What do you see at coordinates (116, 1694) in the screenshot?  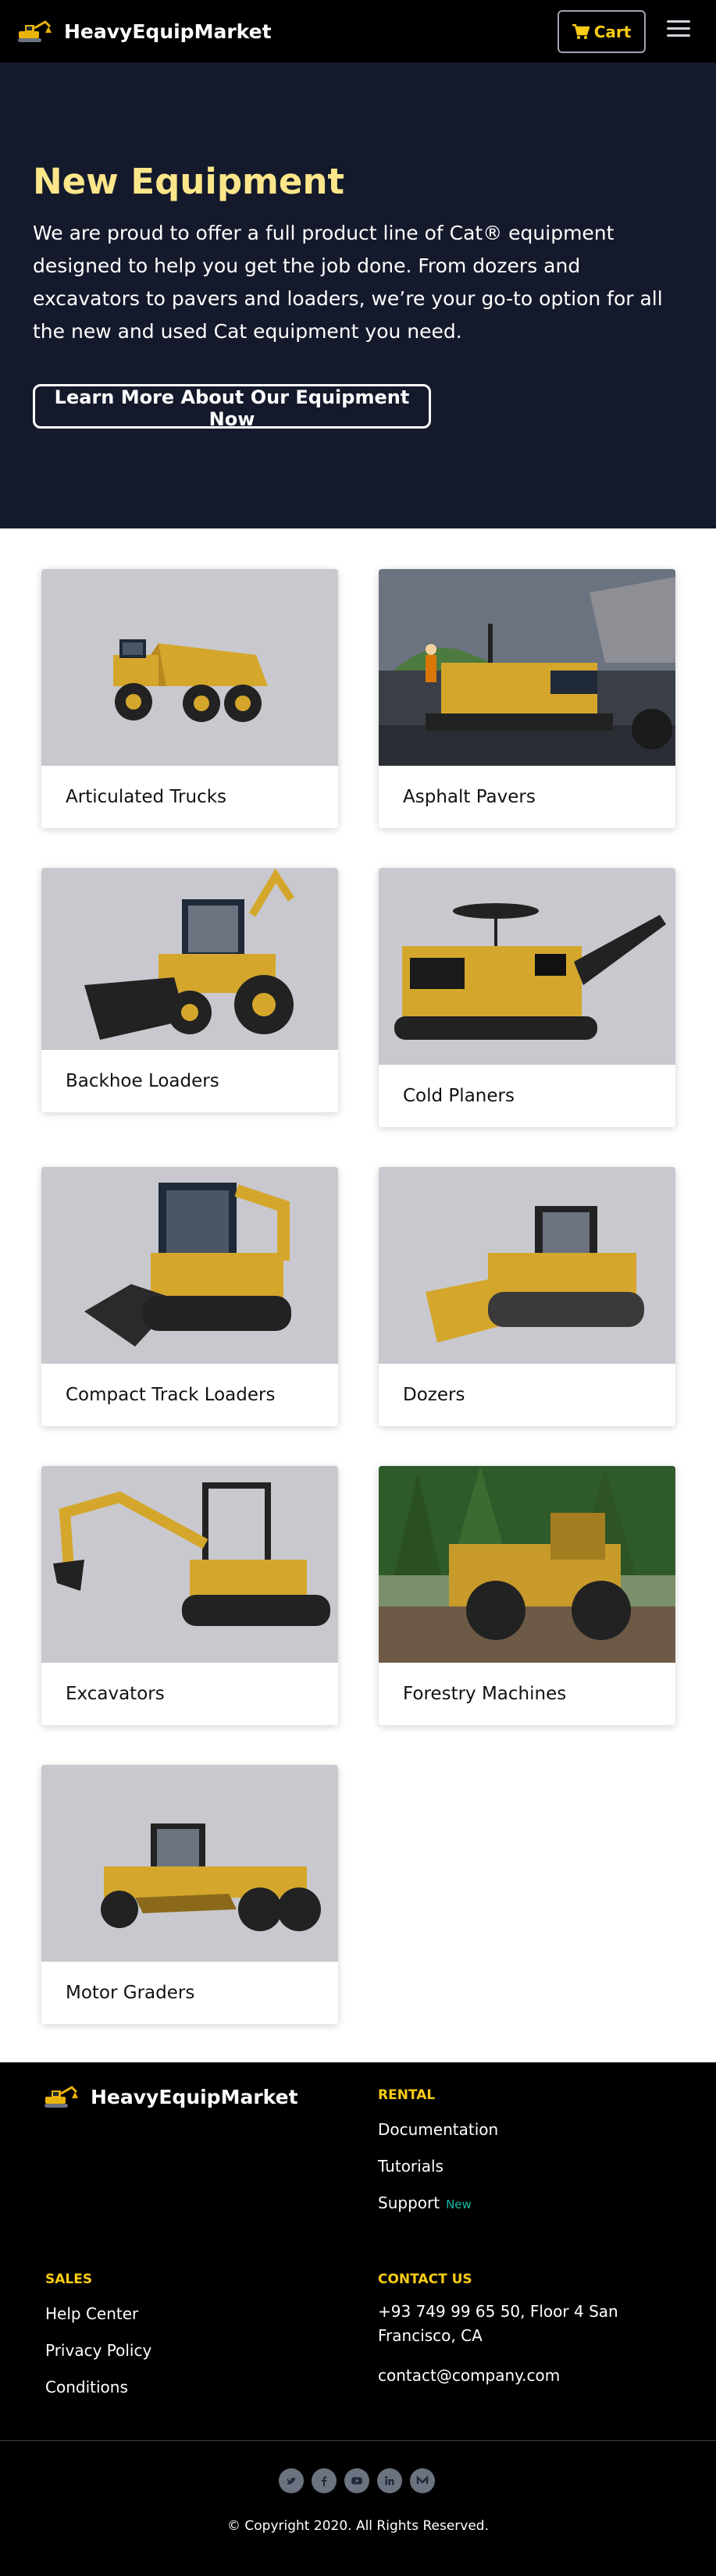 I see `category-label: Excavators` at bounding box center [116, 1694].